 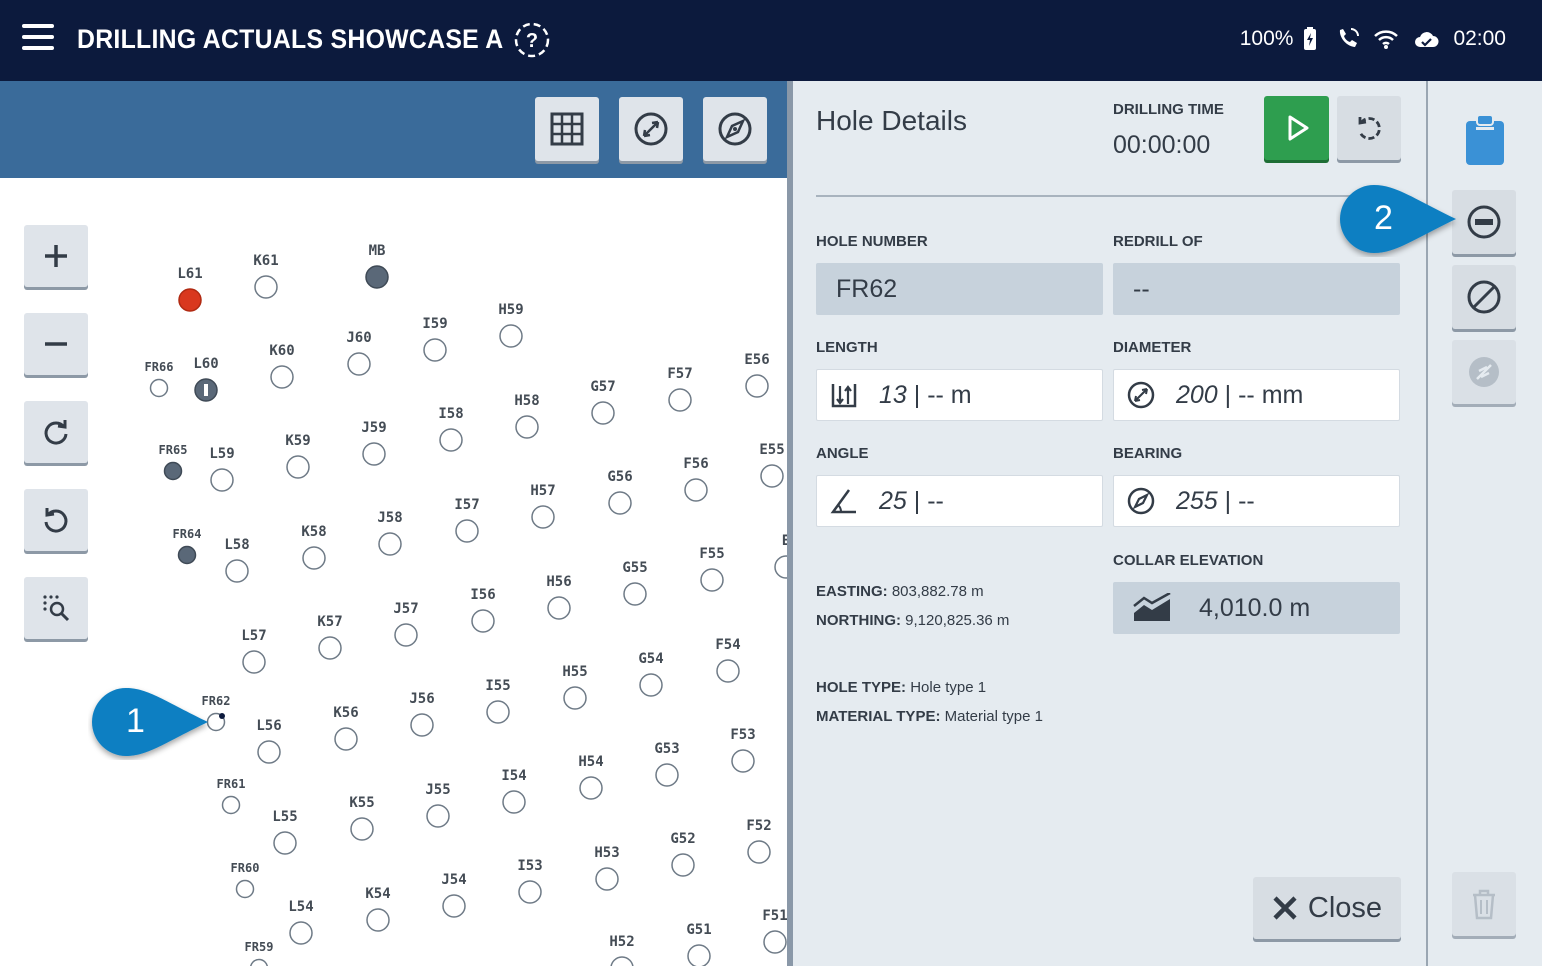 What do you see at coordinates (346, 728) in the screenshot?
I see `hole-k56: K56` at bounding box center [346, 728].